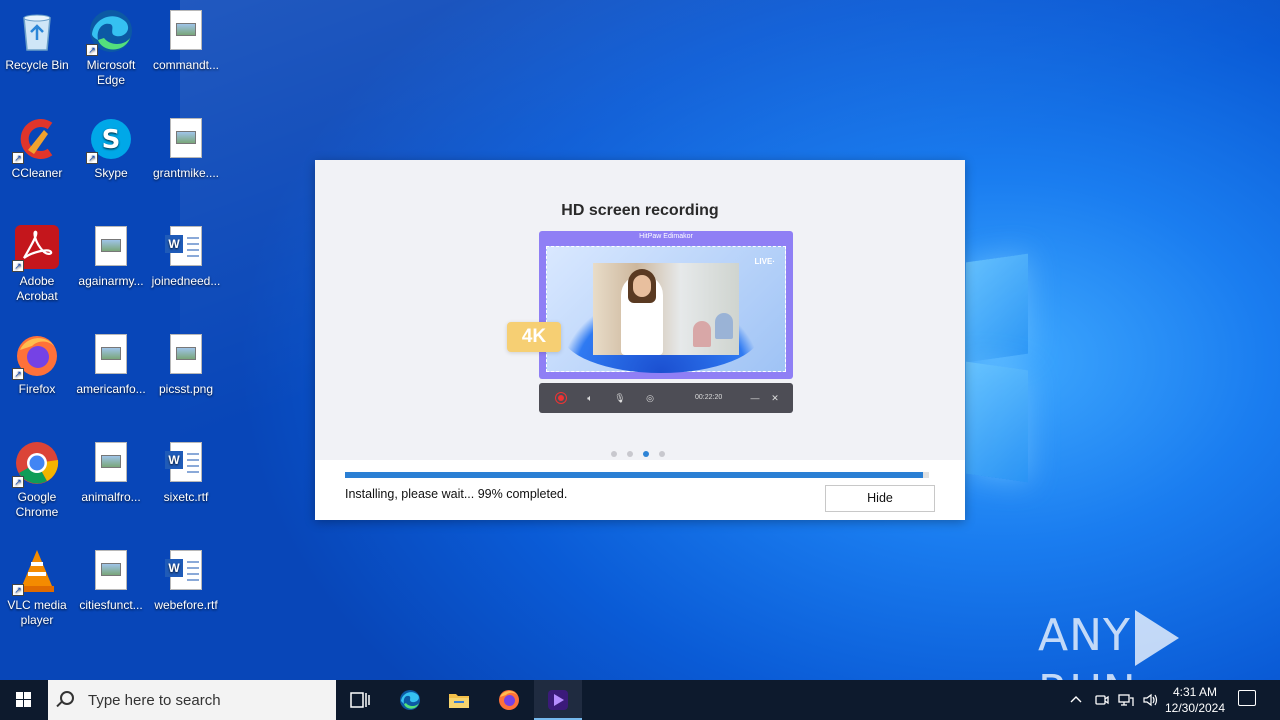  What do you see at coordinates (186, 497) in the screenshot?
I see `desktop-icon-label: sixetc.rtf` at bounding box center [186, 497].